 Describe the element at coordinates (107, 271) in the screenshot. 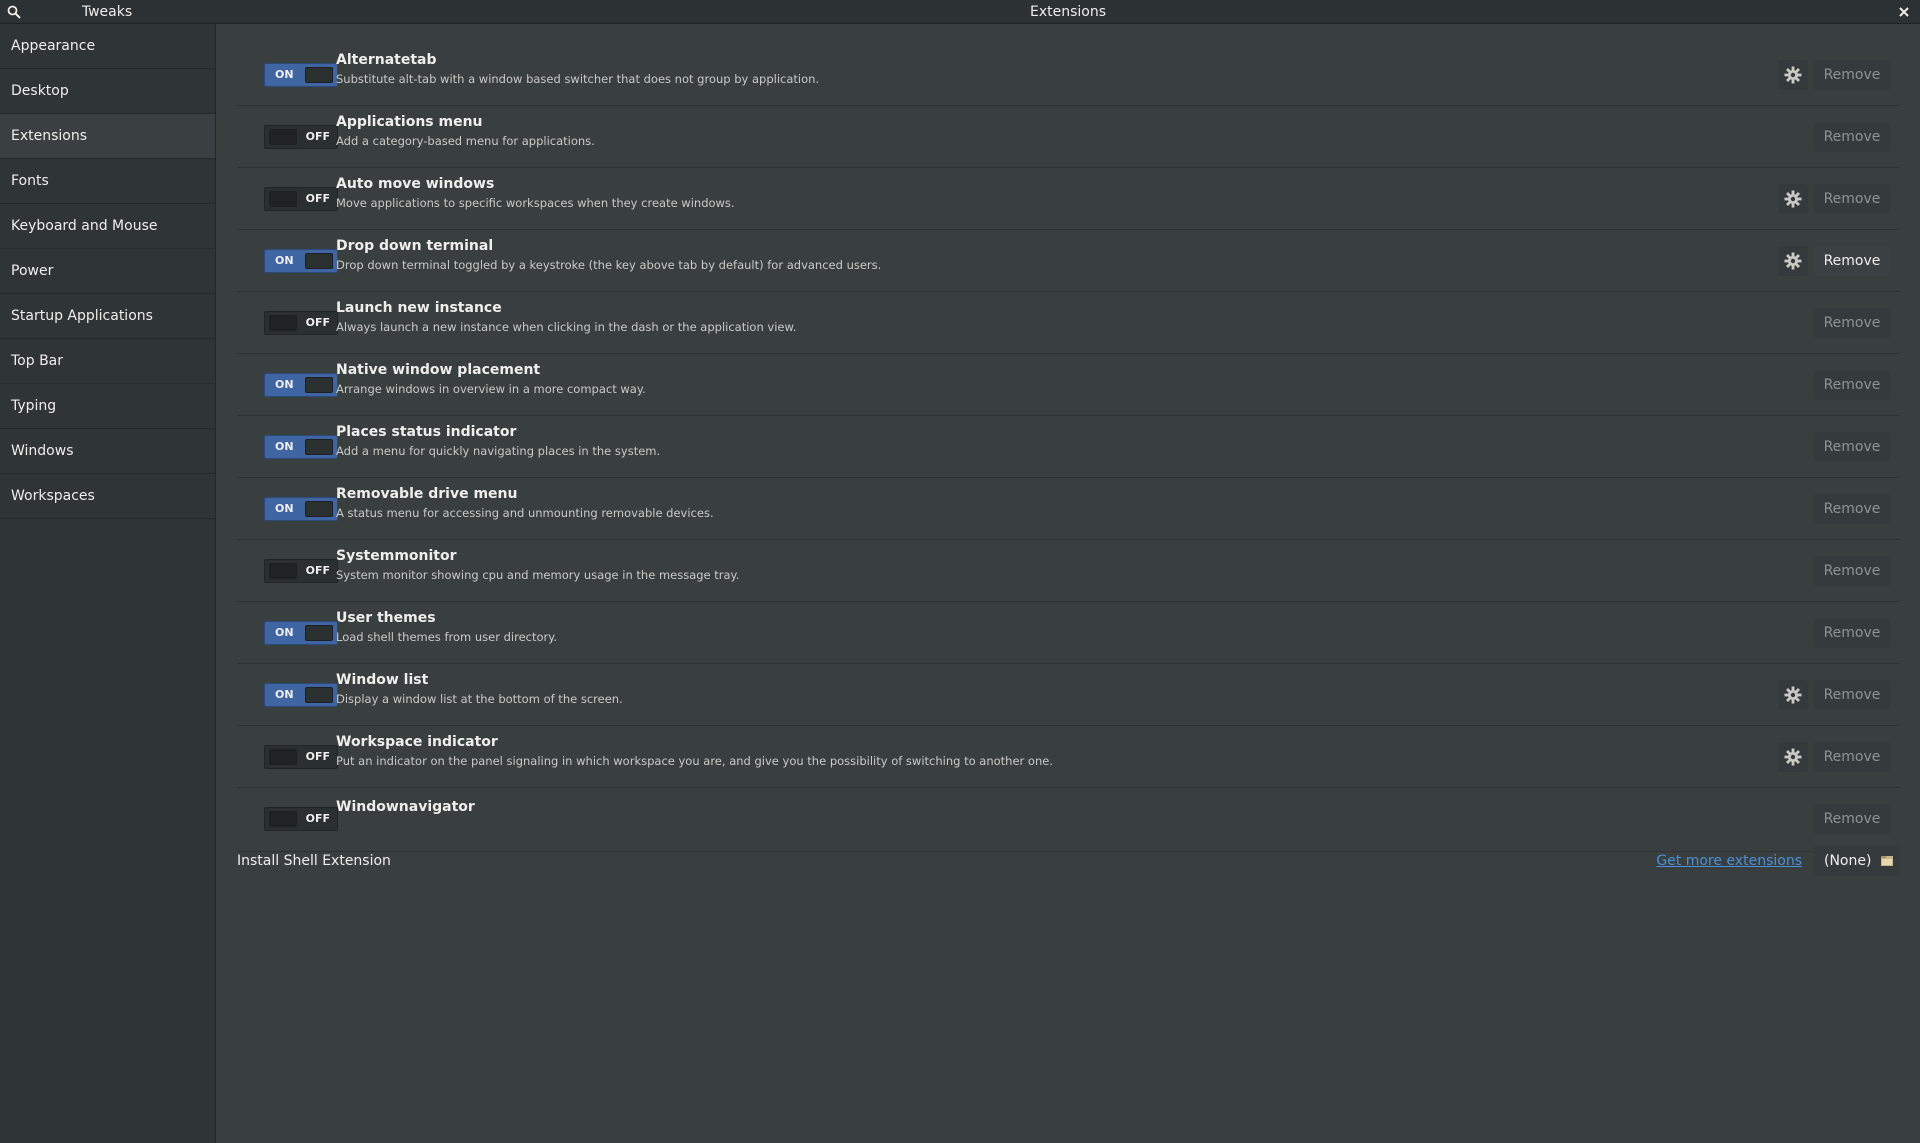

I see `sidebar-item-power: Power` at that location.